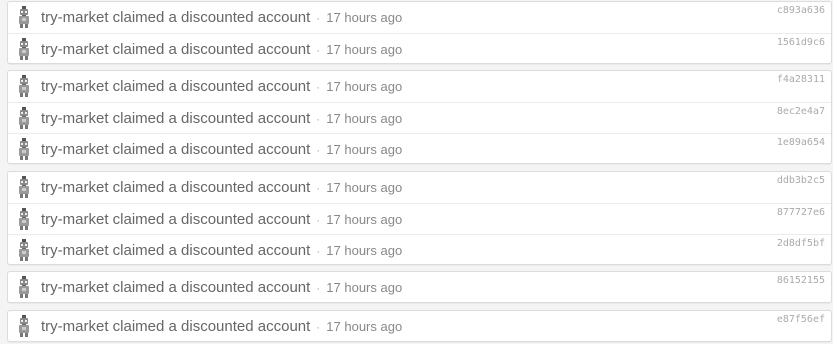 This screenshot has width=833, height=344. What do you see at coordinates (800, 243) in the screenshot?
I see `event-hash: 2d8df5bf` at bounding box center [800, 243].